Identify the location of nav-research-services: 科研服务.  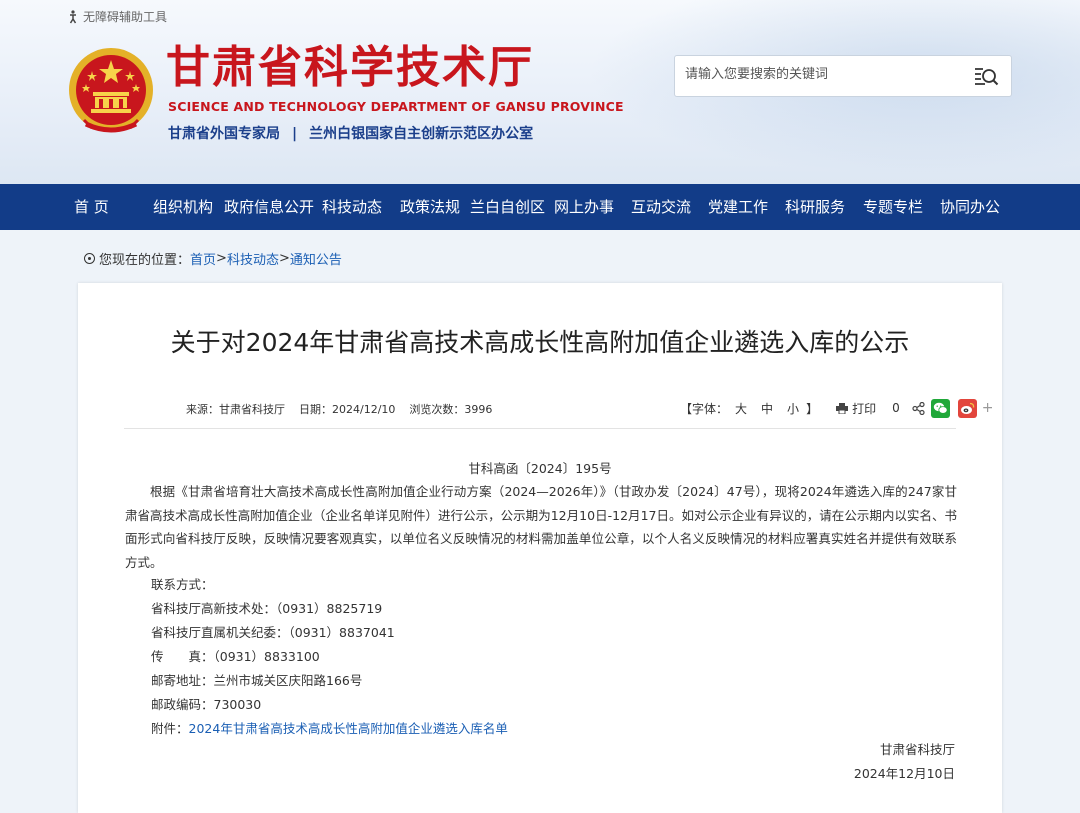
(824, 207).